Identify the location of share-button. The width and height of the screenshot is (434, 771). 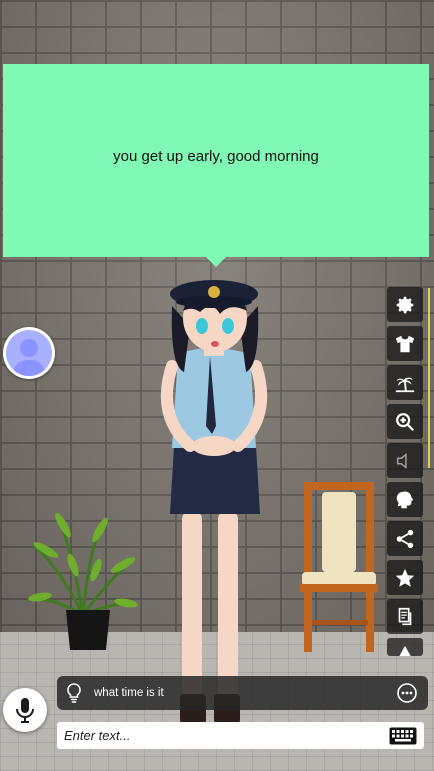
(405, 538).